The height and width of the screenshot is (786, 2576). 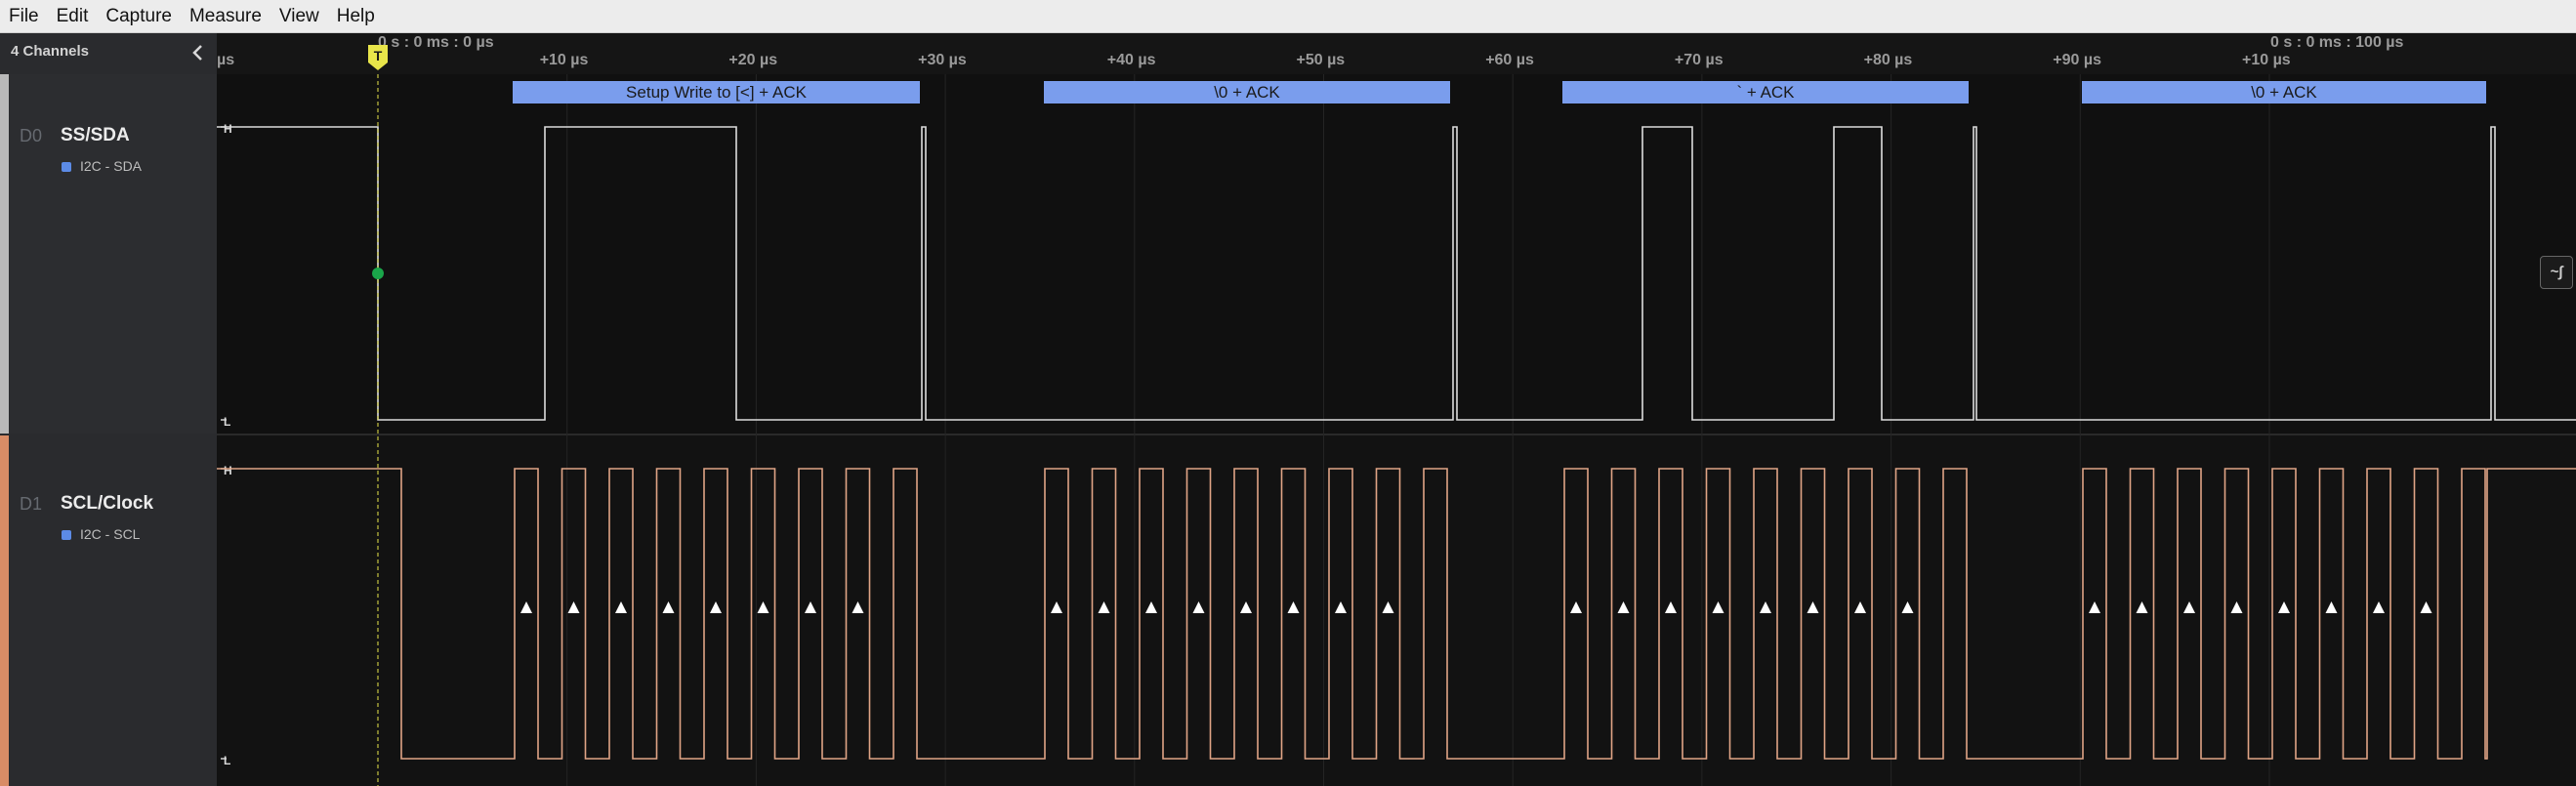 I want to click on channel-number: D0, so click(x=32, y=135).